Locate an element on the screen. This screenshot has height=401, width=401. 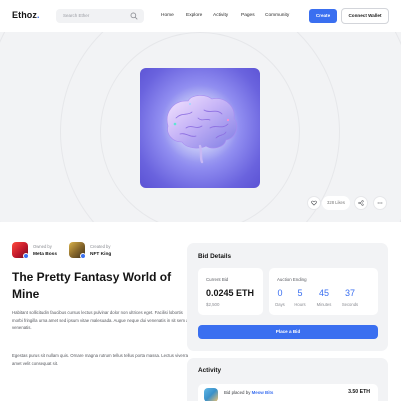
countdown-value: 45 is located at coordinates (323, 293).